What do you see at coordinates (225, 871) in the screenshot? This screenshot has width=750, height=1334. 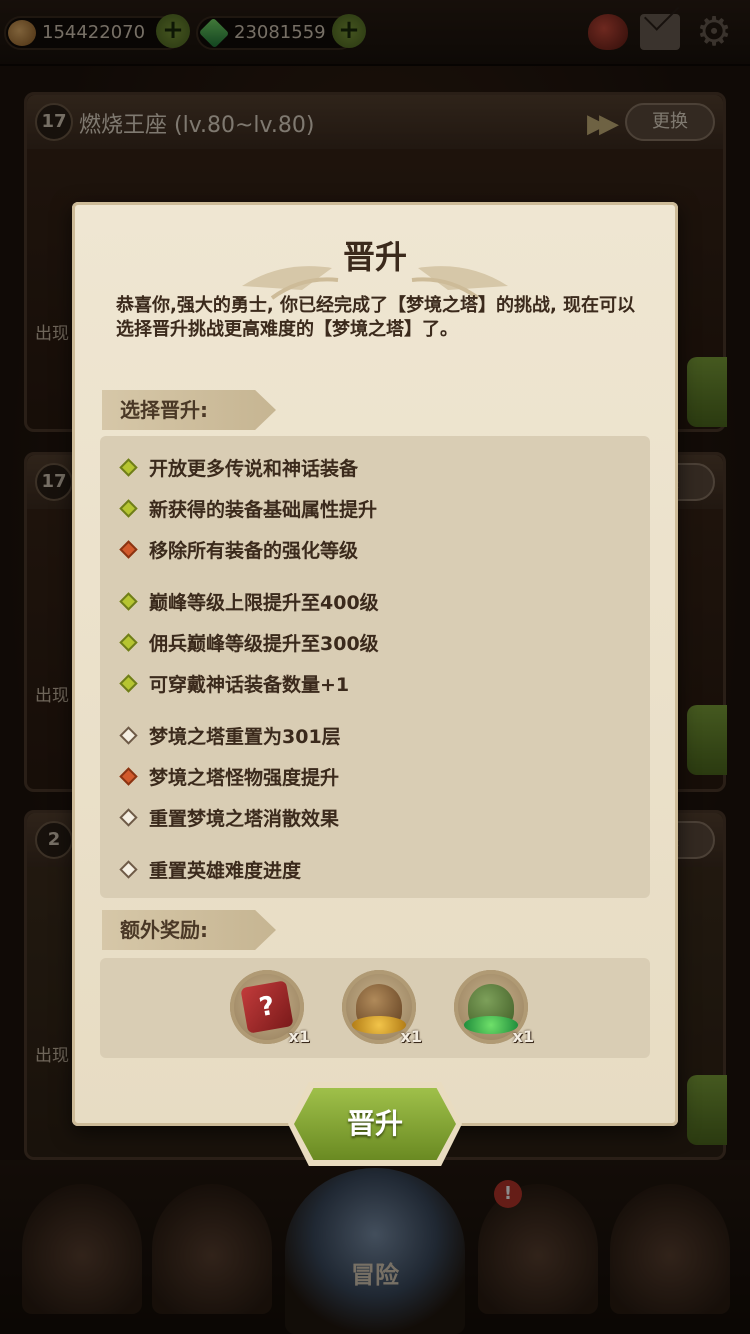 I see `benefit-text: 重置英雄难度进度` at bounding box center [225, 871].